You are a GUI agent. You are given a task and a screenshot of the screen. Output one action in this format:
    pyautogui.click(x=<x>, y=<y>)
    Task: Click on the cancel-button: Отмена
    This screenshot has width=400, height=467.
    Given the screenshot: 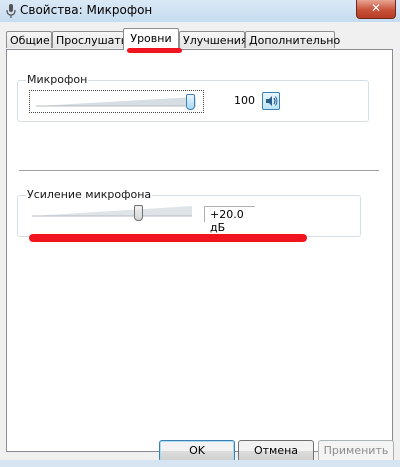 What is the action you would take?
    pyautogui.click(x=276, y=451)
    